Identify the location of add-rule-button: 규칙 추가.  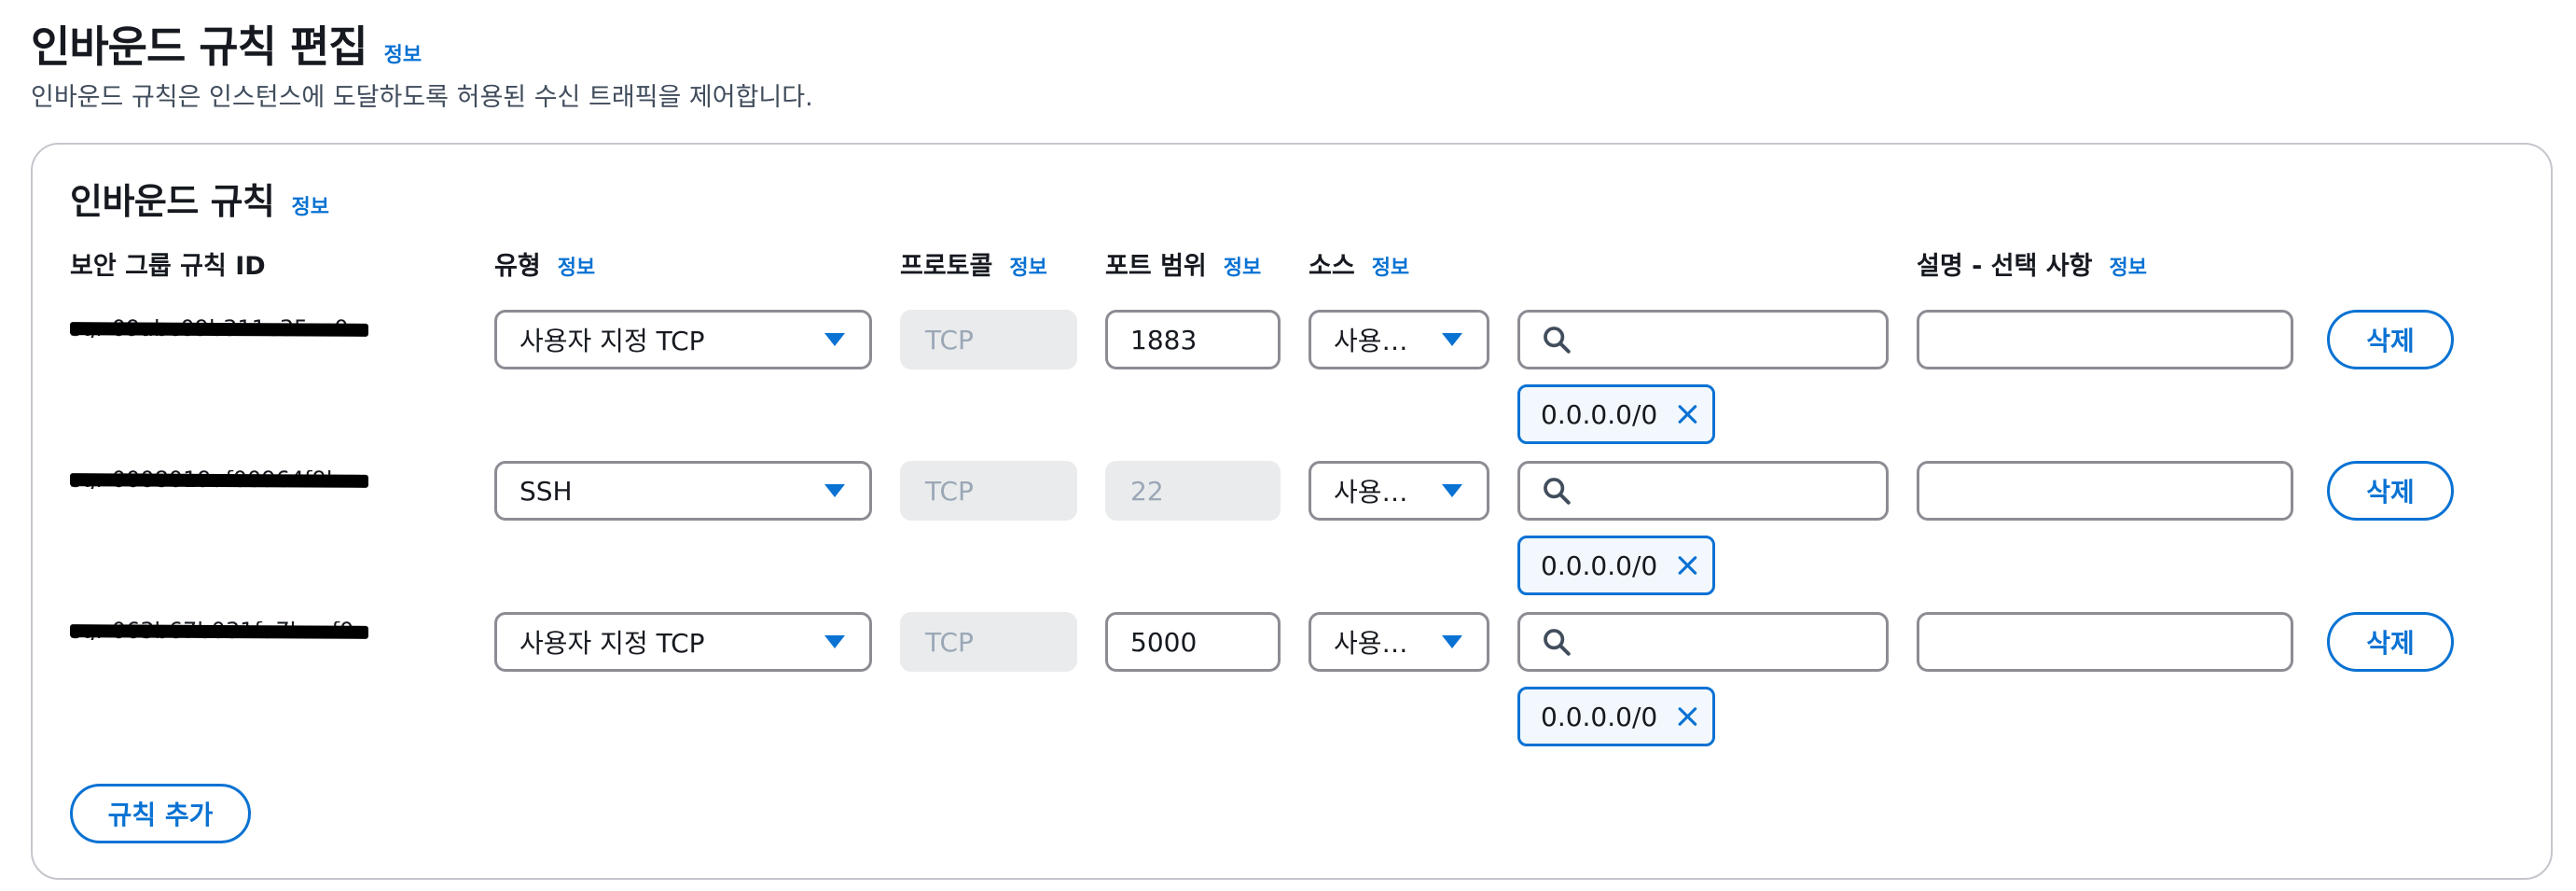
(160, 813).